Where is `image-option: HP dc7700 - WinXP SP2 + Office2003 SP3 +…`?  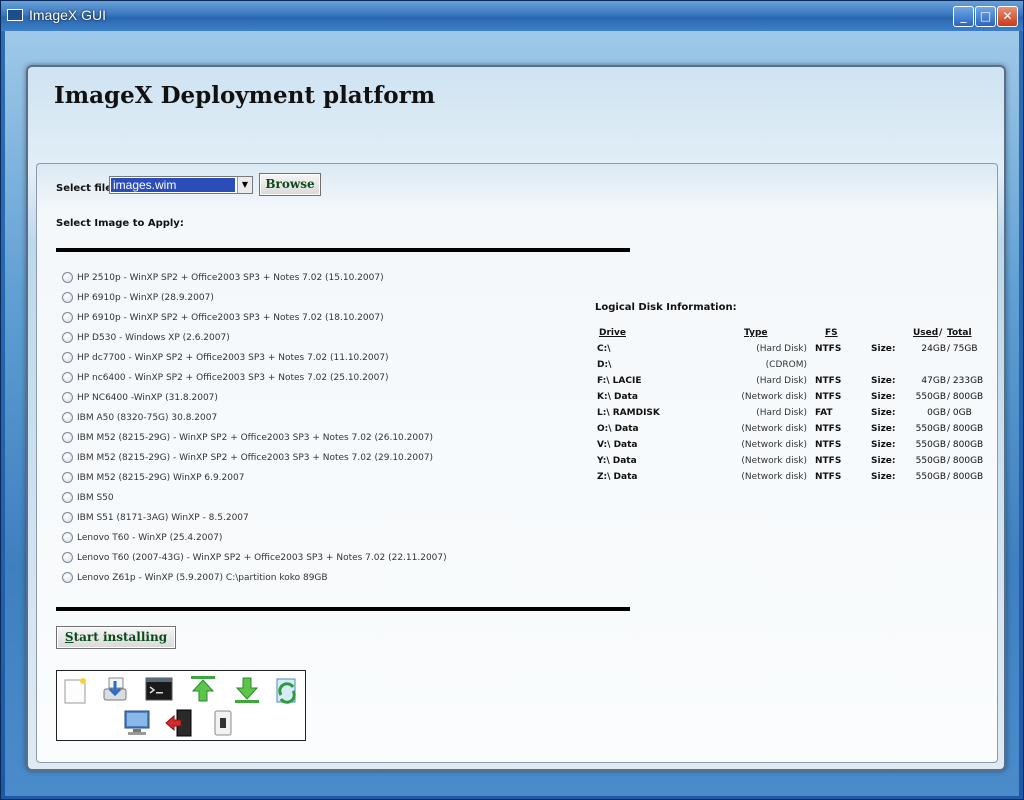
image-option: HP dc7700 - WinXP SP2 + Office2003 SP3 +… is located at coordinates (342, 358).